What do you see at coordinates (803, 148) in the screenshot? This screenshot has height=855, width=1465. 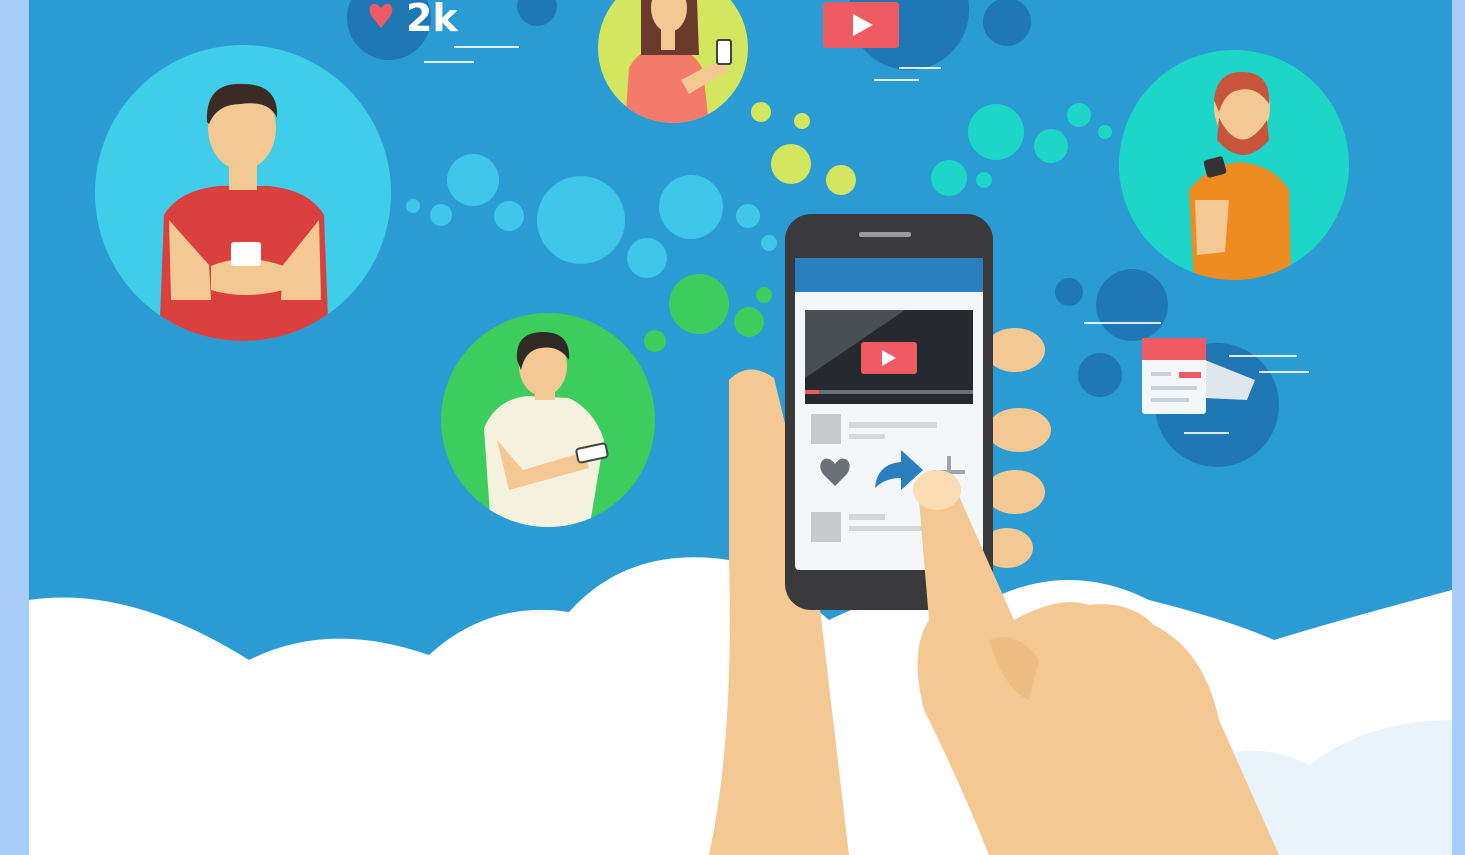 I see `bubble-trail-yellow` at bounding box center [803, 148].